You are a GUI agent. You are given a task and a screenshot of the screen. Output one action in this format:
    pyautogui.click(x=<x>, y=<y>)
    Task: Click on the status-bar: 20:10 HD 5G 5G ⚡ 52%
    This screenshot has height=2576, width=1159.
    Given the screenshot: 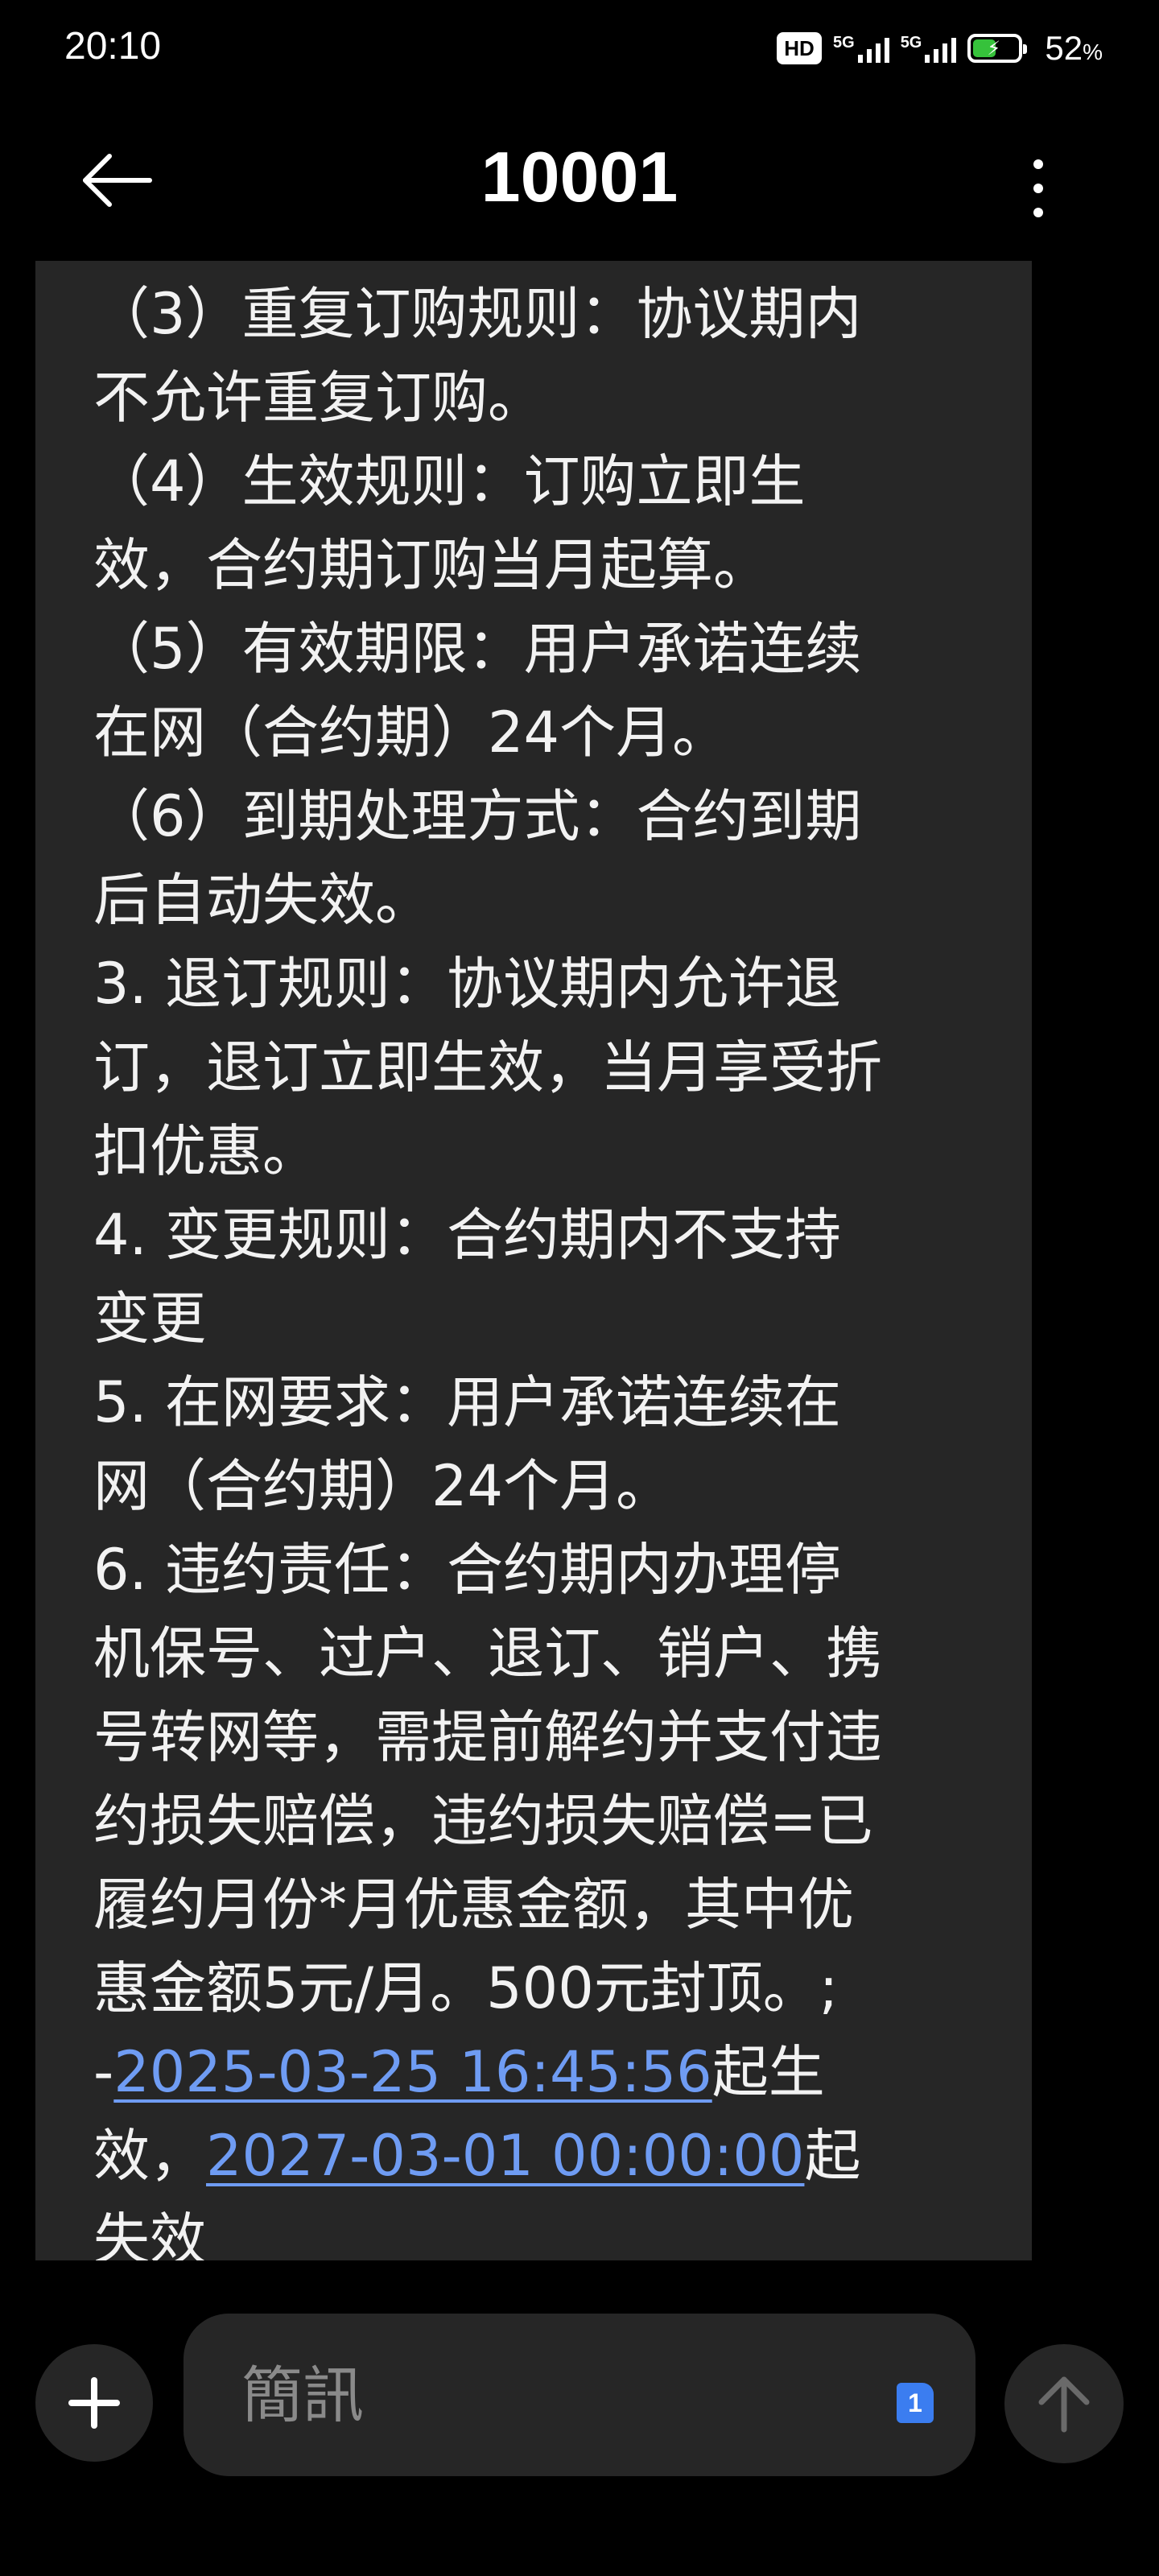 What is the action you would take?
    pyautogui.click(x=579, y=50)
    